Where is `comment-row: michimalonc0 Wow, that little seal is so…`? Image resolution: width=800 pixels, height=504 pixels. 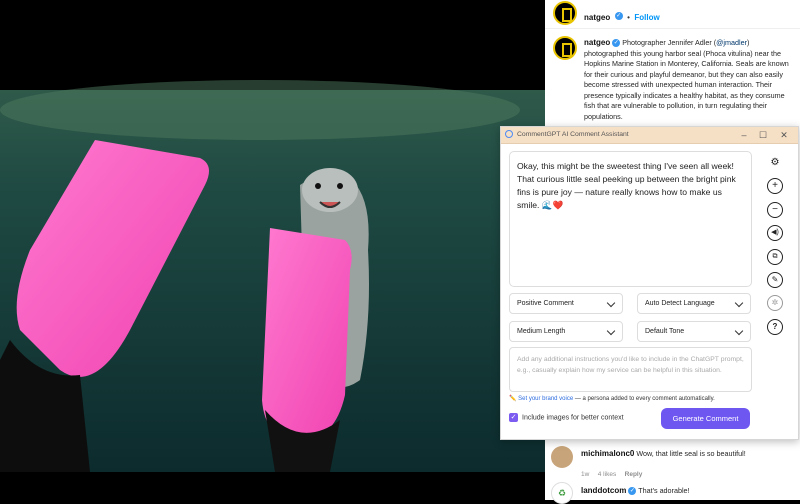 comment-row: michimalonc0 Wow, that little seal is so… is located at coordinates (663, 453).